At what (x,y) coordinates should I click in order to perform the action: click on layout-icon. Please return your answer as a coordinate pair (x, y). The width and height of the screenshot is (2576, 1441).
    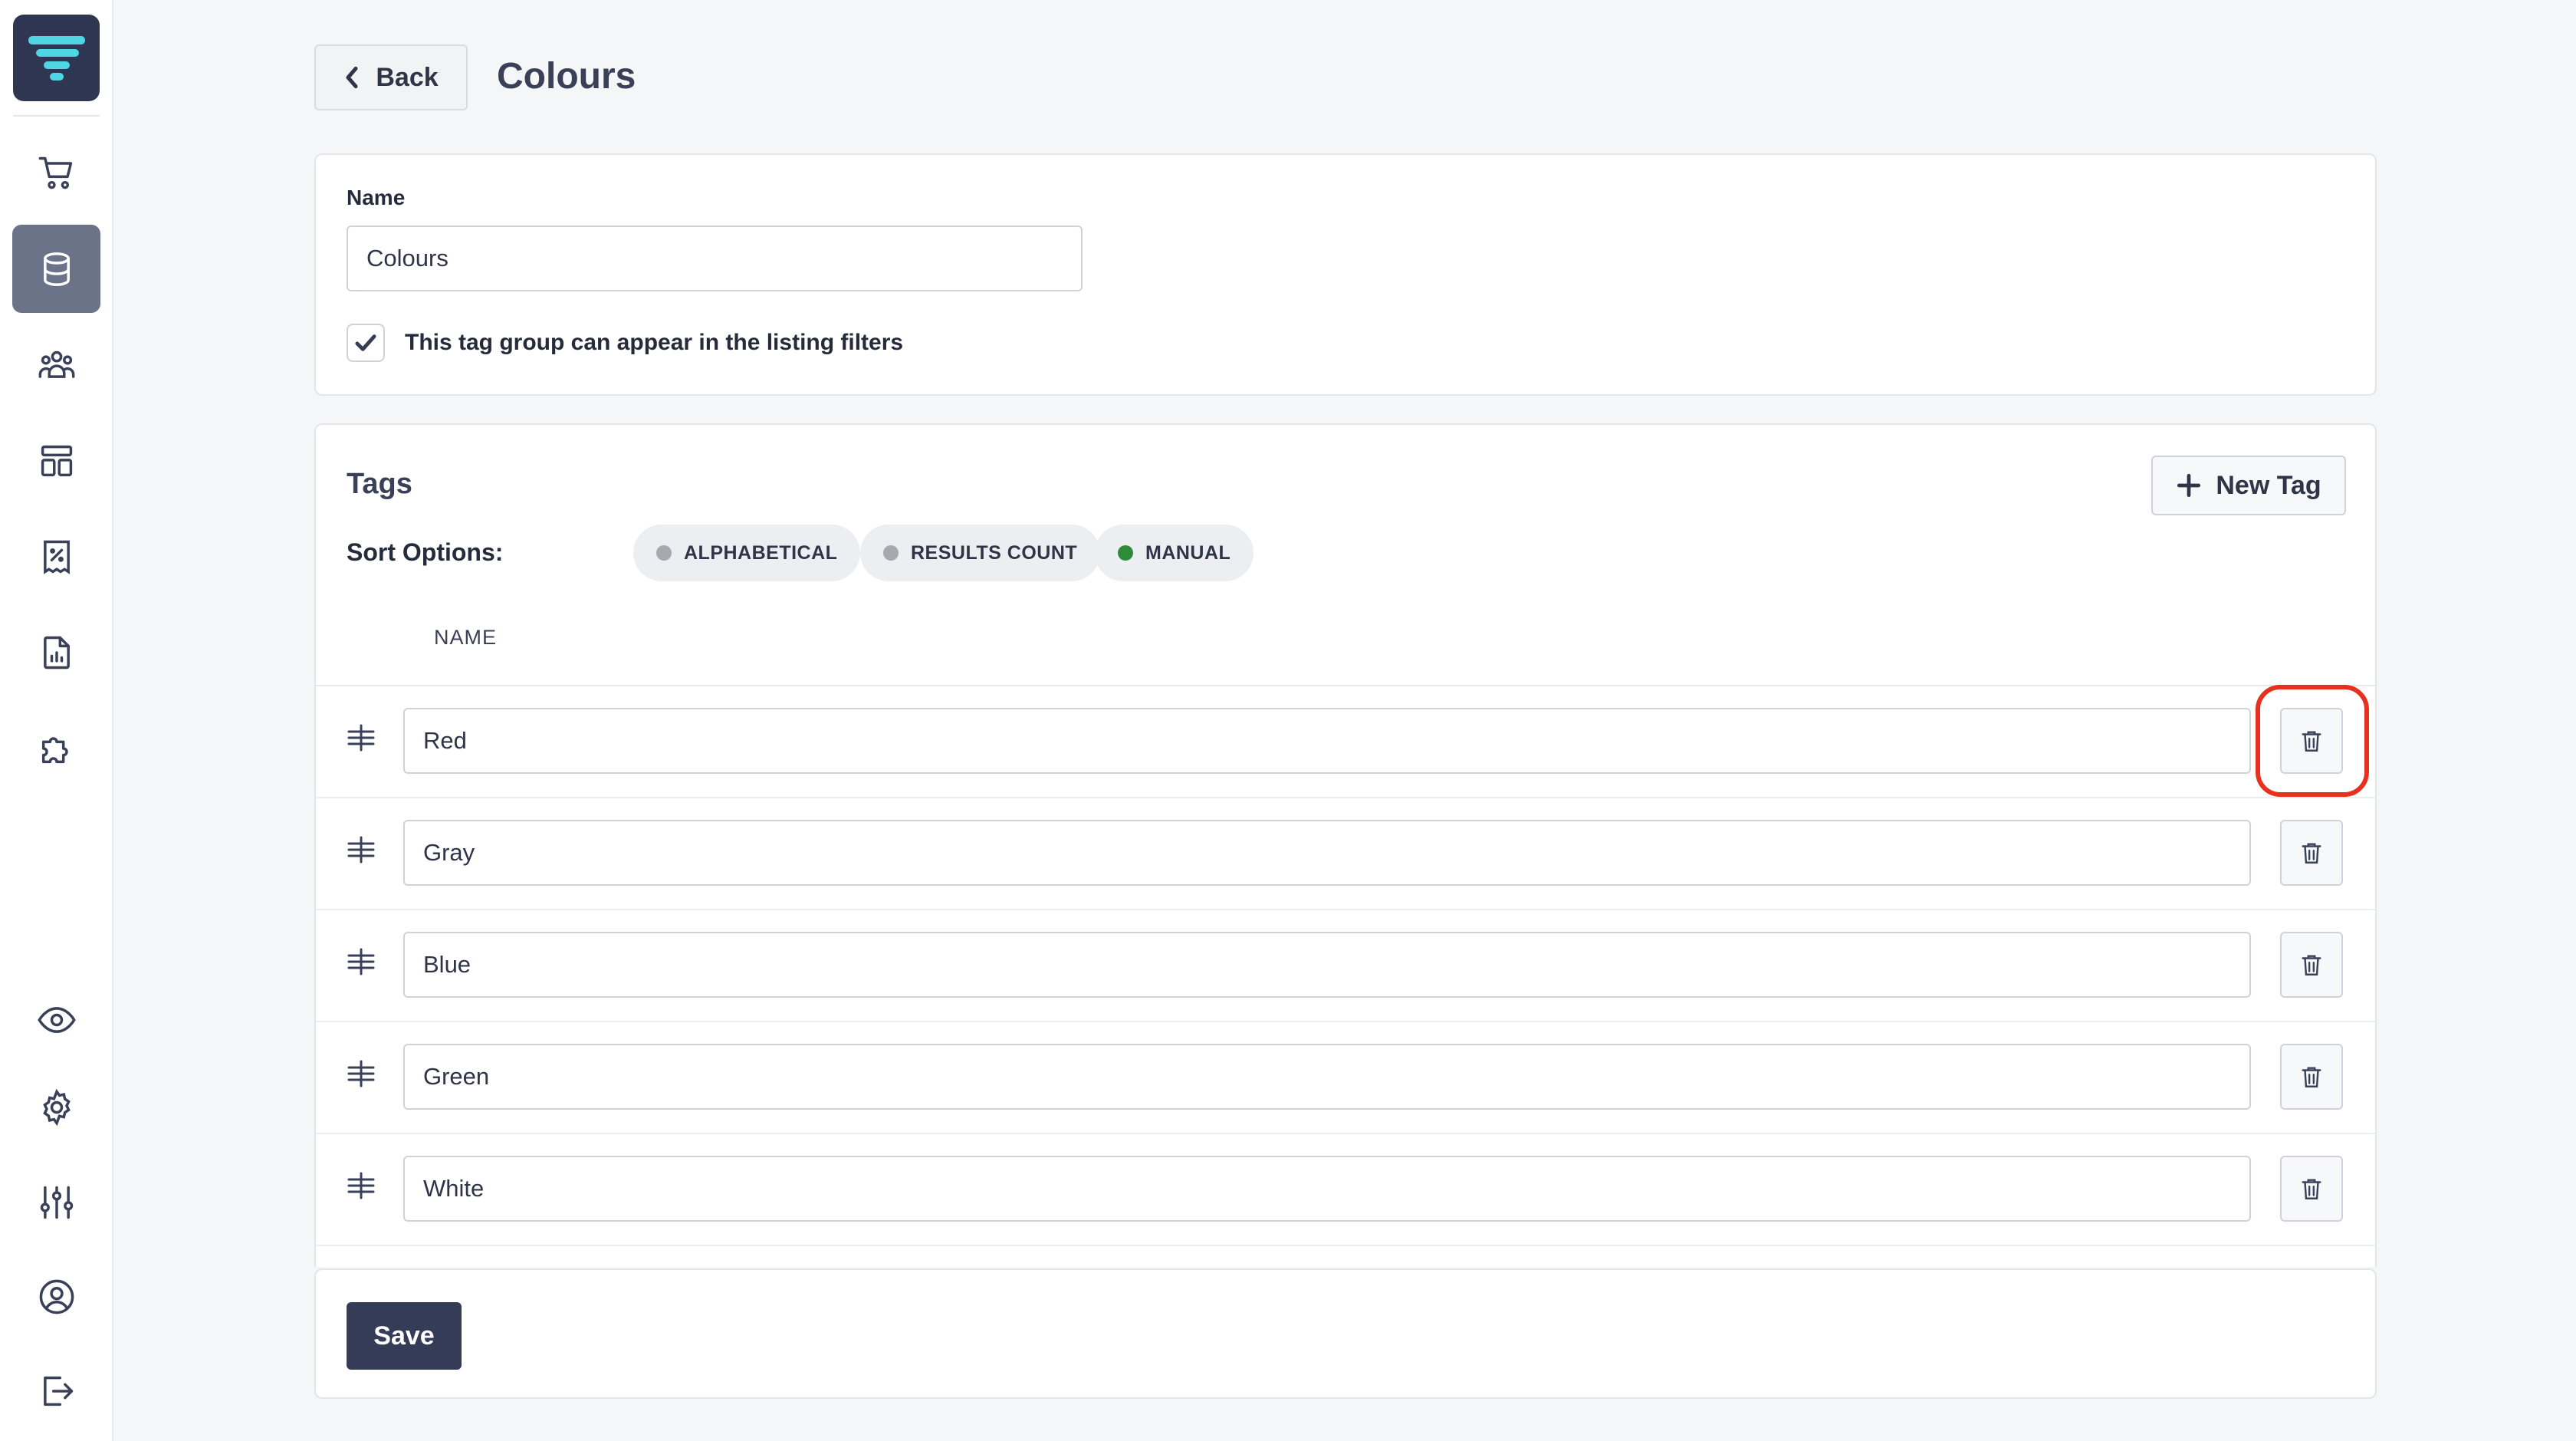
    Looking at the image, I should click on (57, 460).